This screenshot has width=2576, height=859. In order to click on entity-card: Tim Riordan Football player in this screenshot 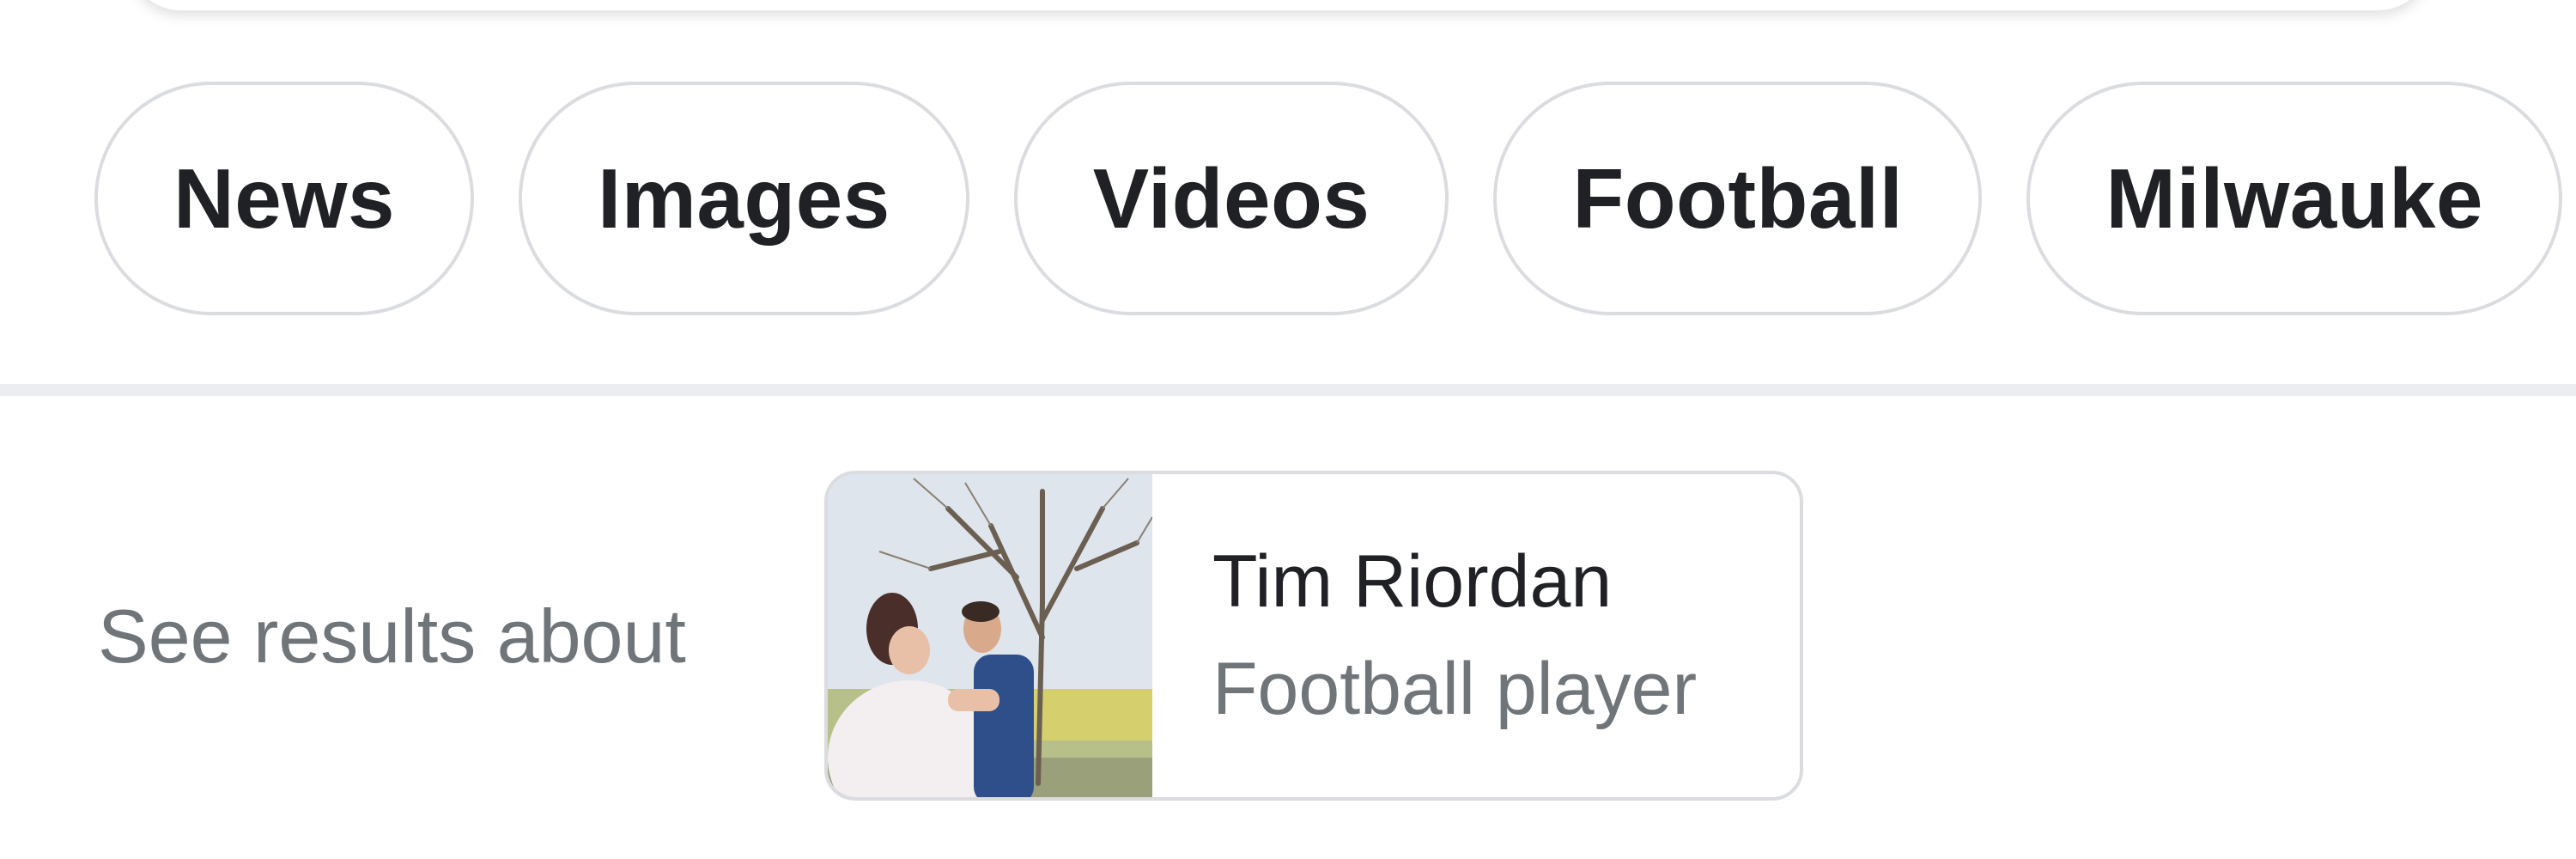, I will do `click(1313, 636)`.